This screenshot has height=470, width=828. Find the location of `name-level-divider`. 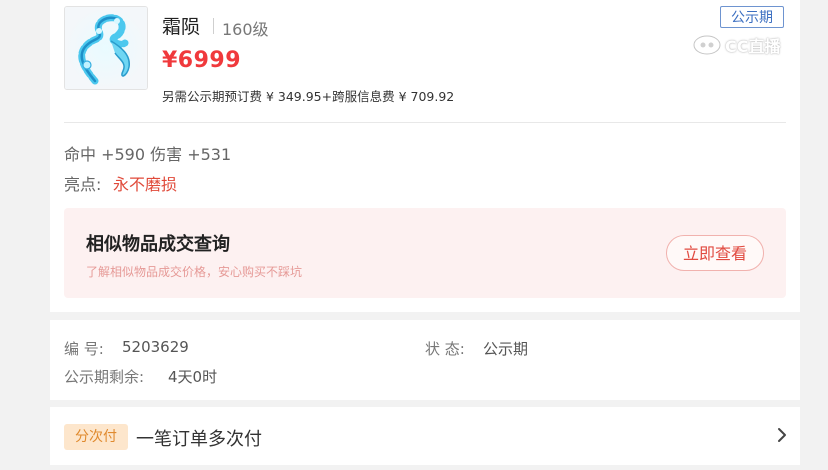

name-level-divider is located at coordinates (213, 26).